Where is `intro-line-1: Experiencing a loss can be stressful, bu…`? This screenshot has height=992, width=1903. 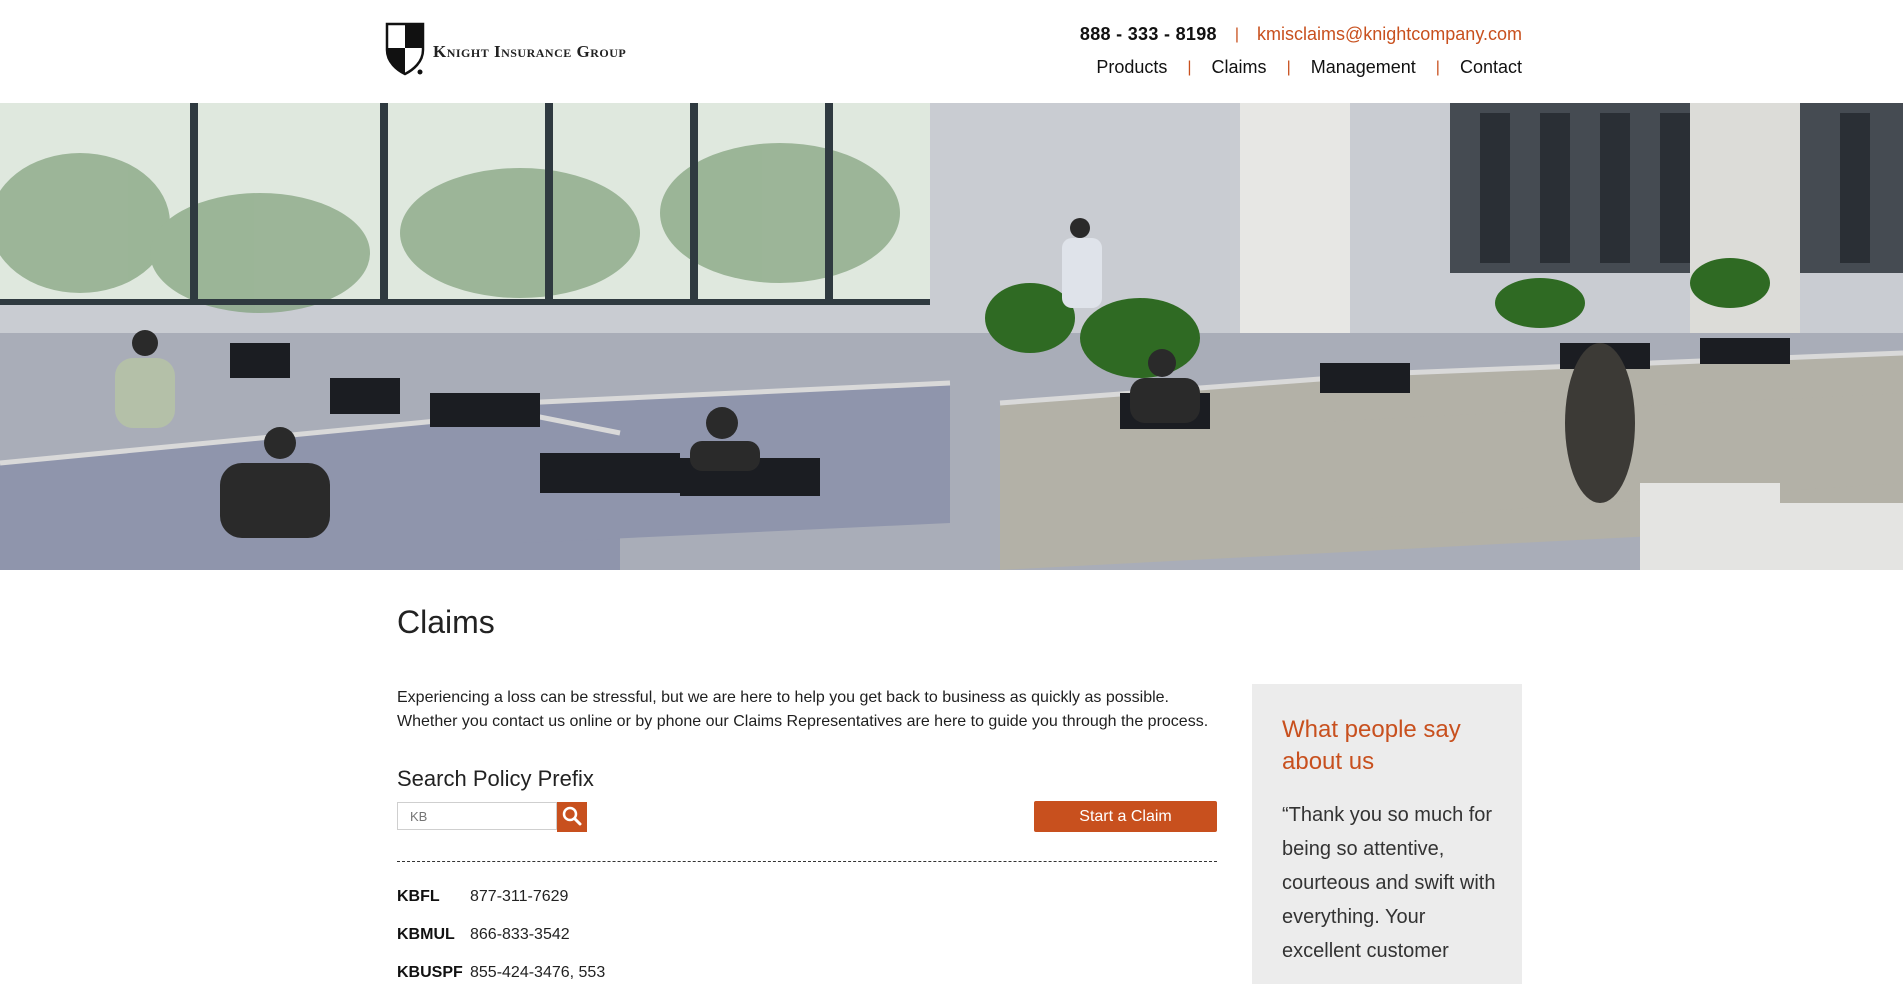
intro-line-1: Experiencing a loss can be stressful, bu… is located at coordinates (783, 697).